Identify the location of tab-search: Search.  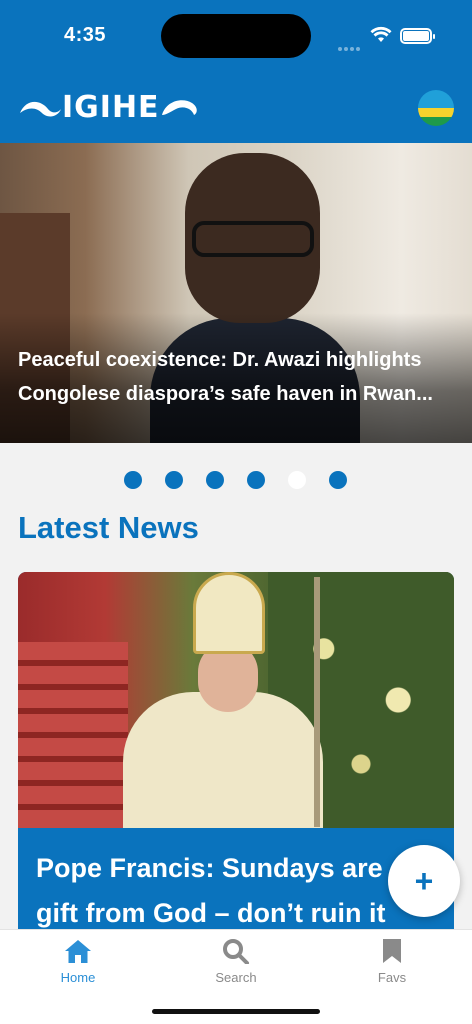
(236, 961).